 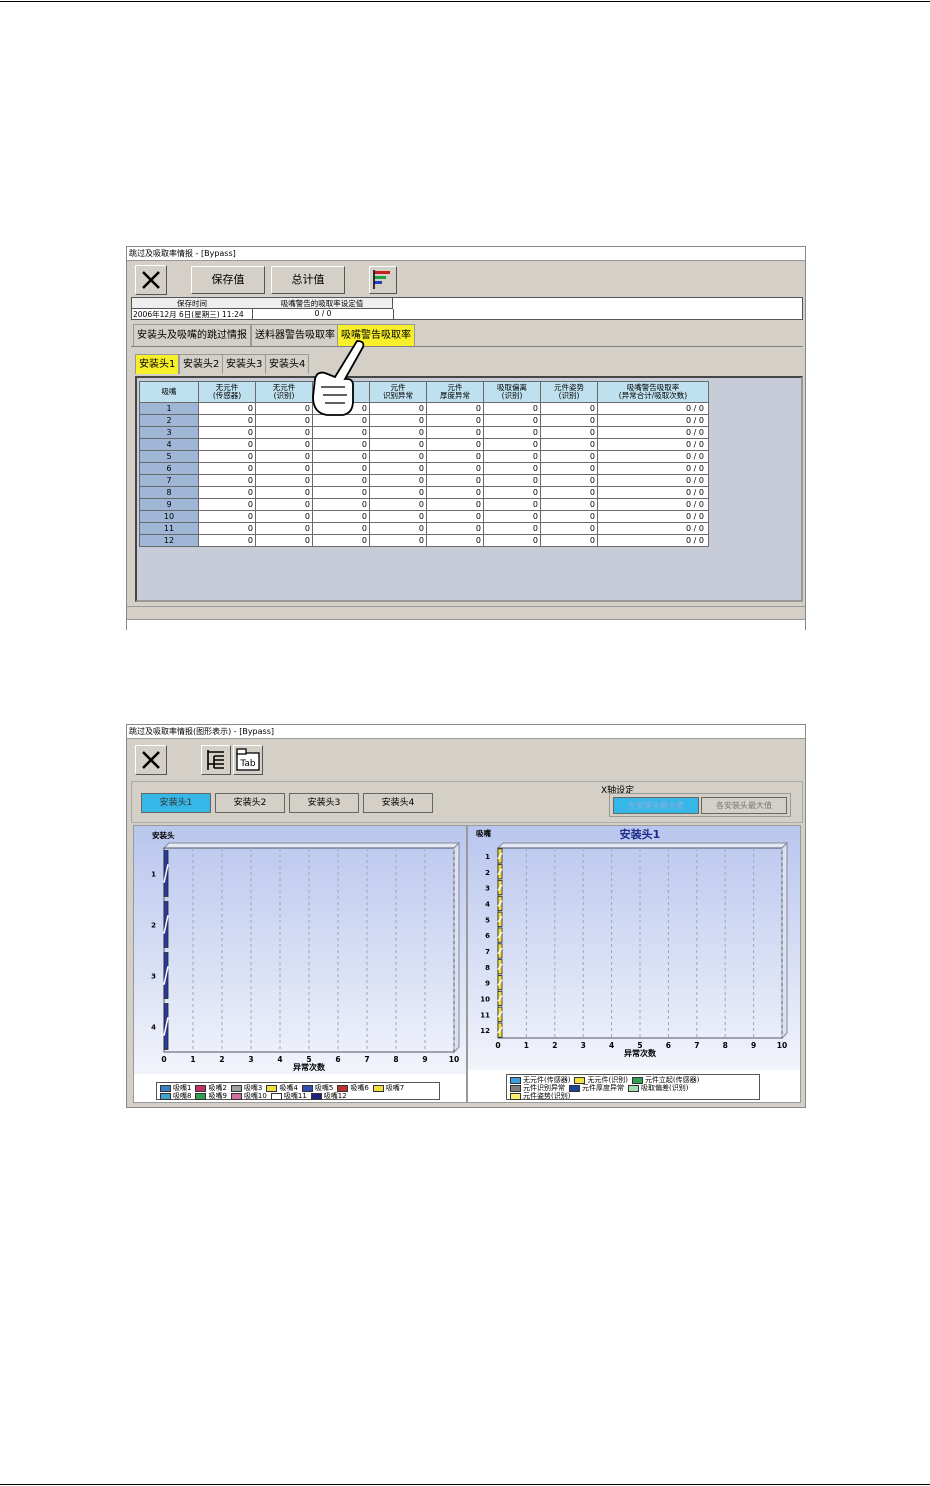 What do you see at coordinates (611, 1045) in the screenshot?
I see `x-tick-label: 4` at bounding box center [611, 1045].